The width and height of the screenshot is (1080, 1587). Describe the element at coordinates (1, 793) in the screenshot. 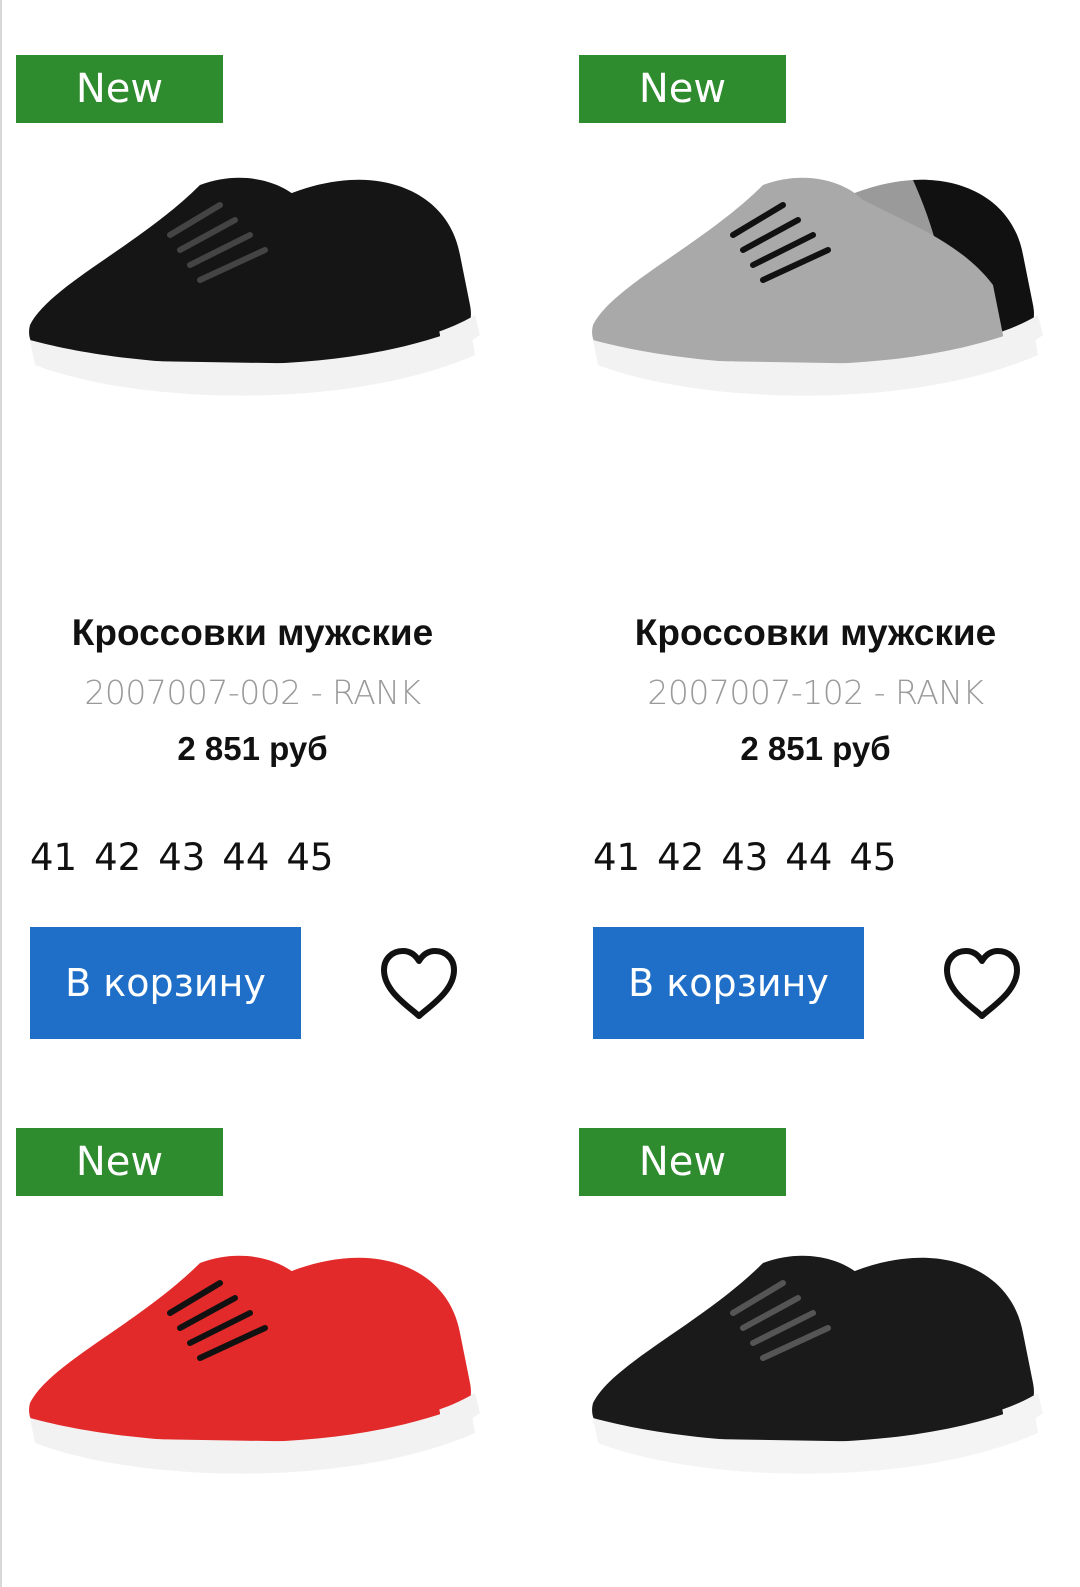

I see `left-edge-divider` at that location.